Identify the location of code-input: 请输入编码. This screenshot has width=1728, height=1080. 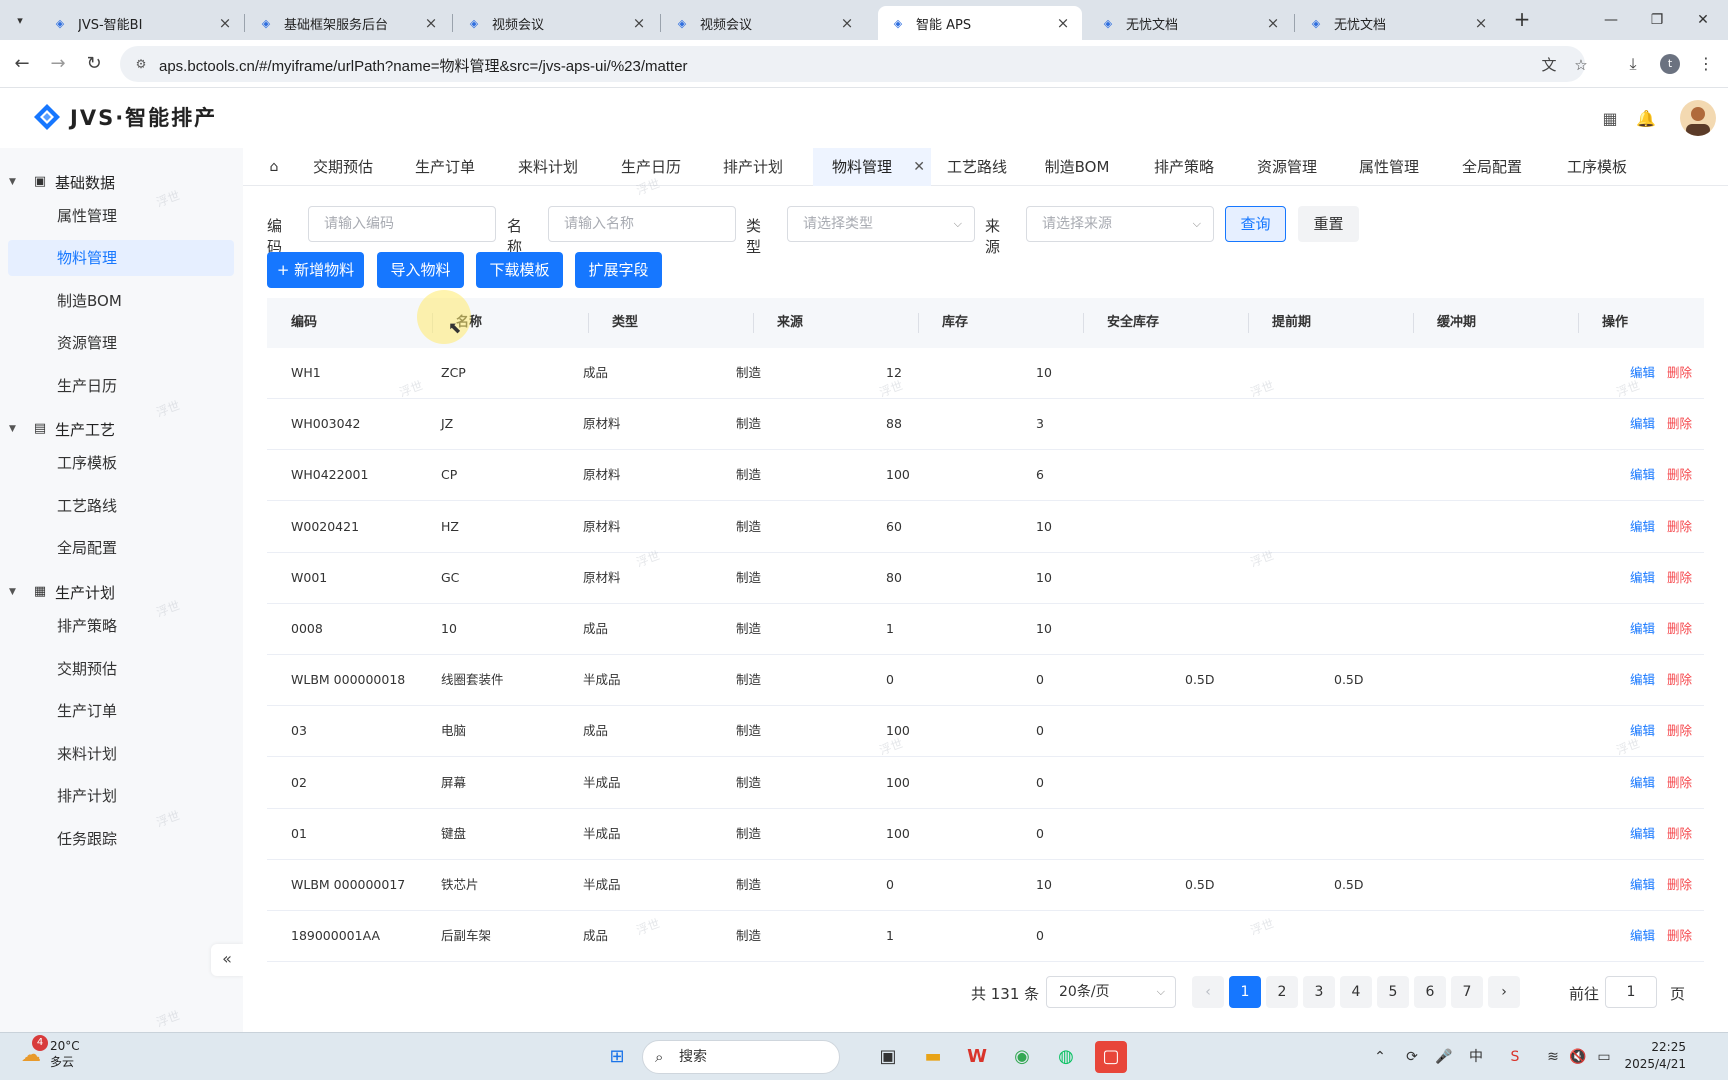
(402, 224).